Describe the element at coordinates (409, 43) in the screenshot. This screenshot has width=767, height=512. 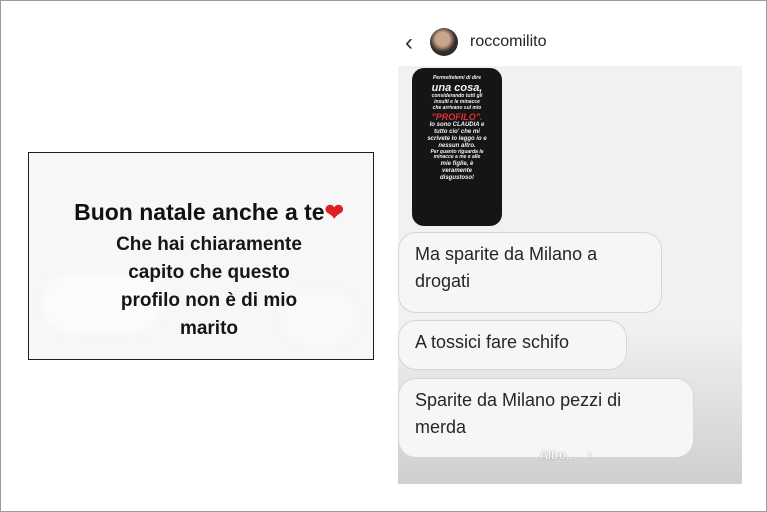
I see `chevron-left-icon: ‹` at that location.